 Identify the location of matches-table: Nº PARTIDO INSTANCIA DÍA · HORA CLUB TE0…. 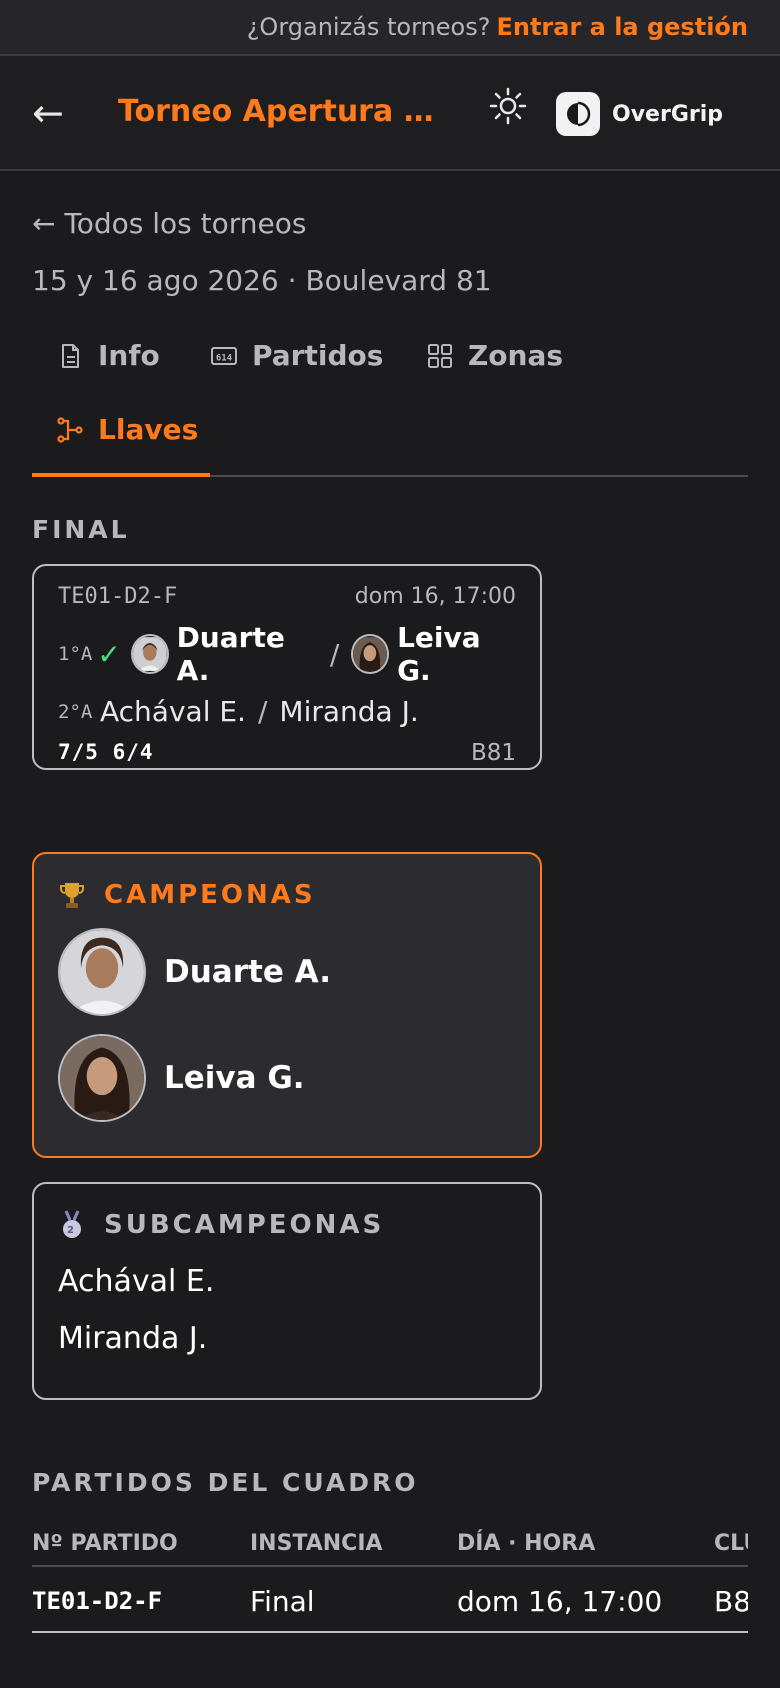
(390, 1576).